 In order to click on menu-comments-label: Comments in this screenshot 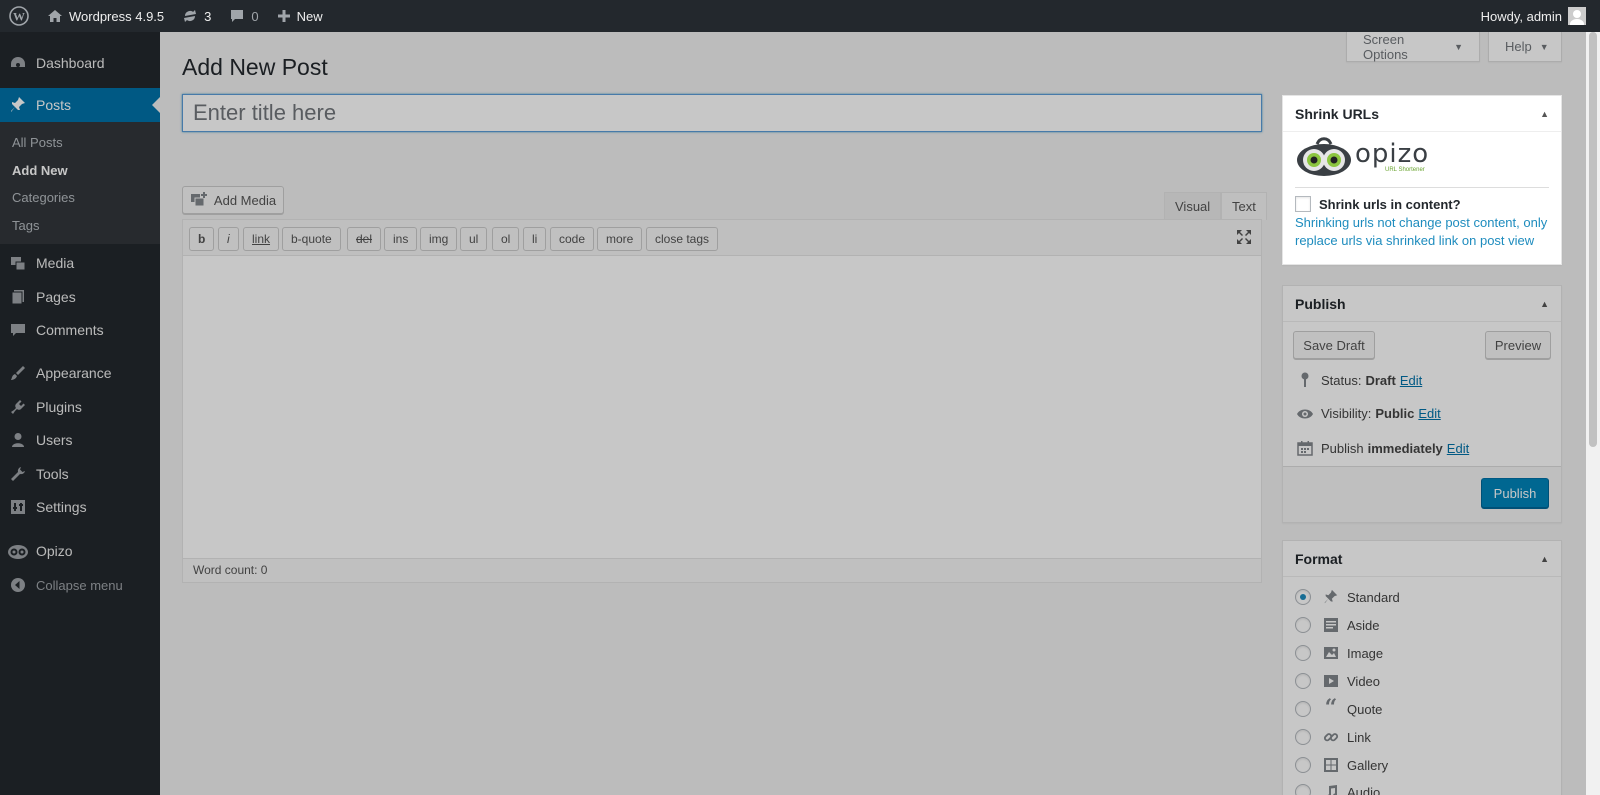, I will do `click(70, 330)`.